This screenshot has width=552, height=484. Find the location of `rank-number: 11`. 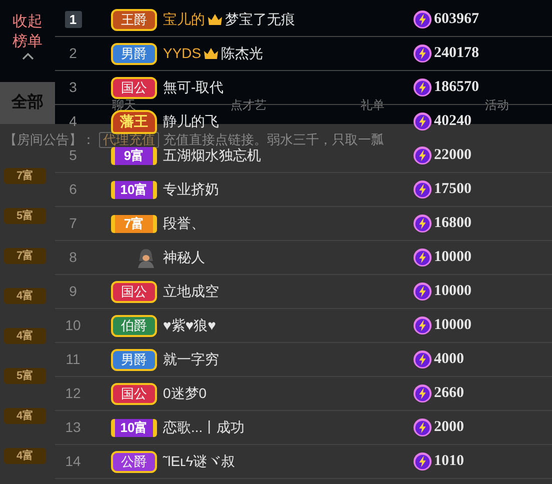

rank-number: 11 is located at coordinates (73, 359).